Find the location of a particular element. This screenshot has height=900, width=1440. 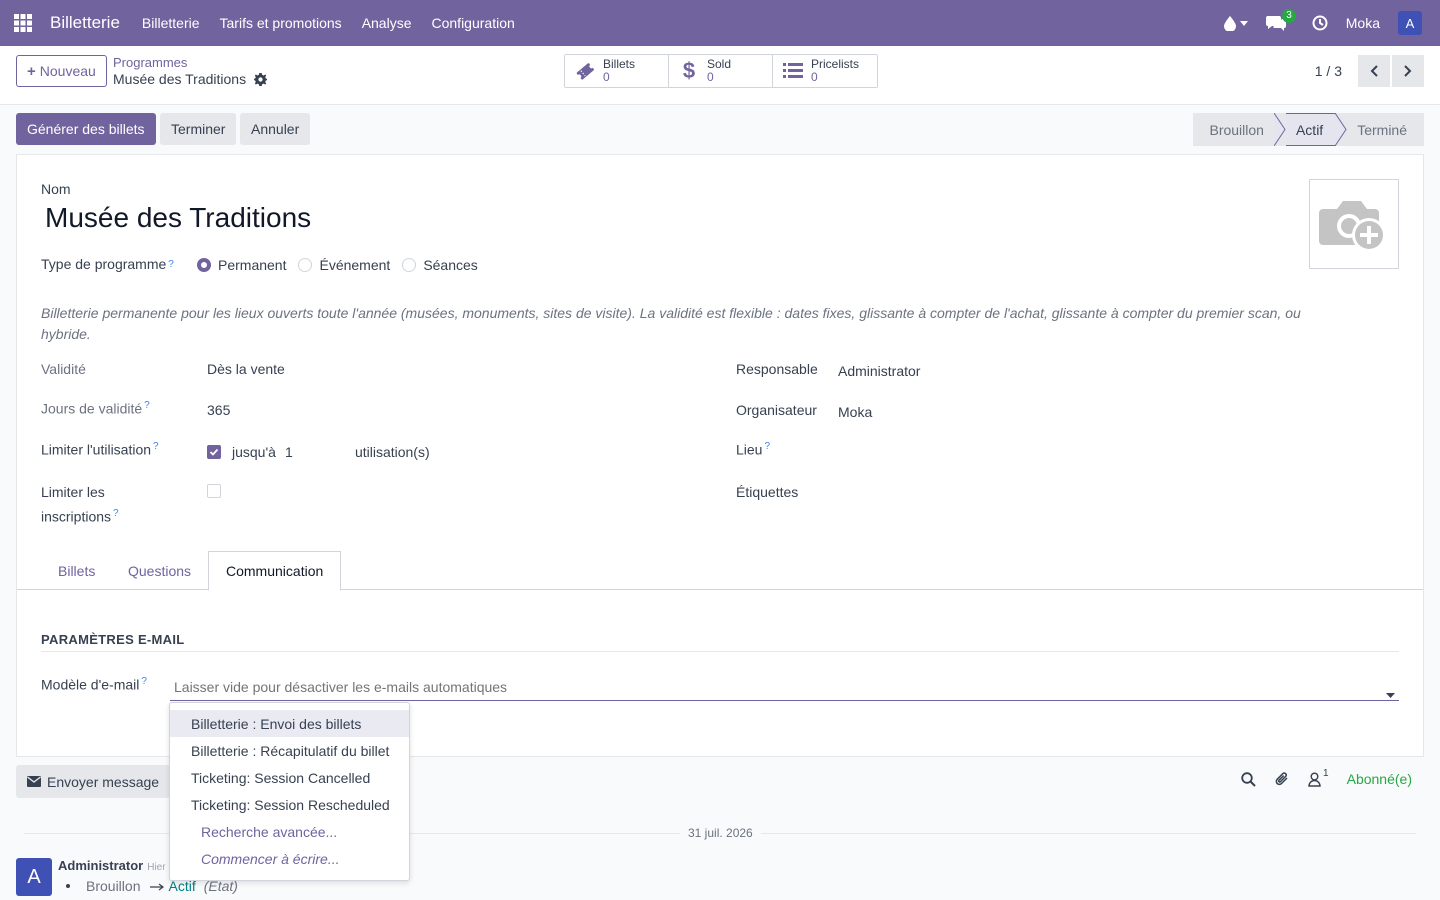

dropdown-option: Ticketing: Session Cancelled is located at coordinates (289, 777).